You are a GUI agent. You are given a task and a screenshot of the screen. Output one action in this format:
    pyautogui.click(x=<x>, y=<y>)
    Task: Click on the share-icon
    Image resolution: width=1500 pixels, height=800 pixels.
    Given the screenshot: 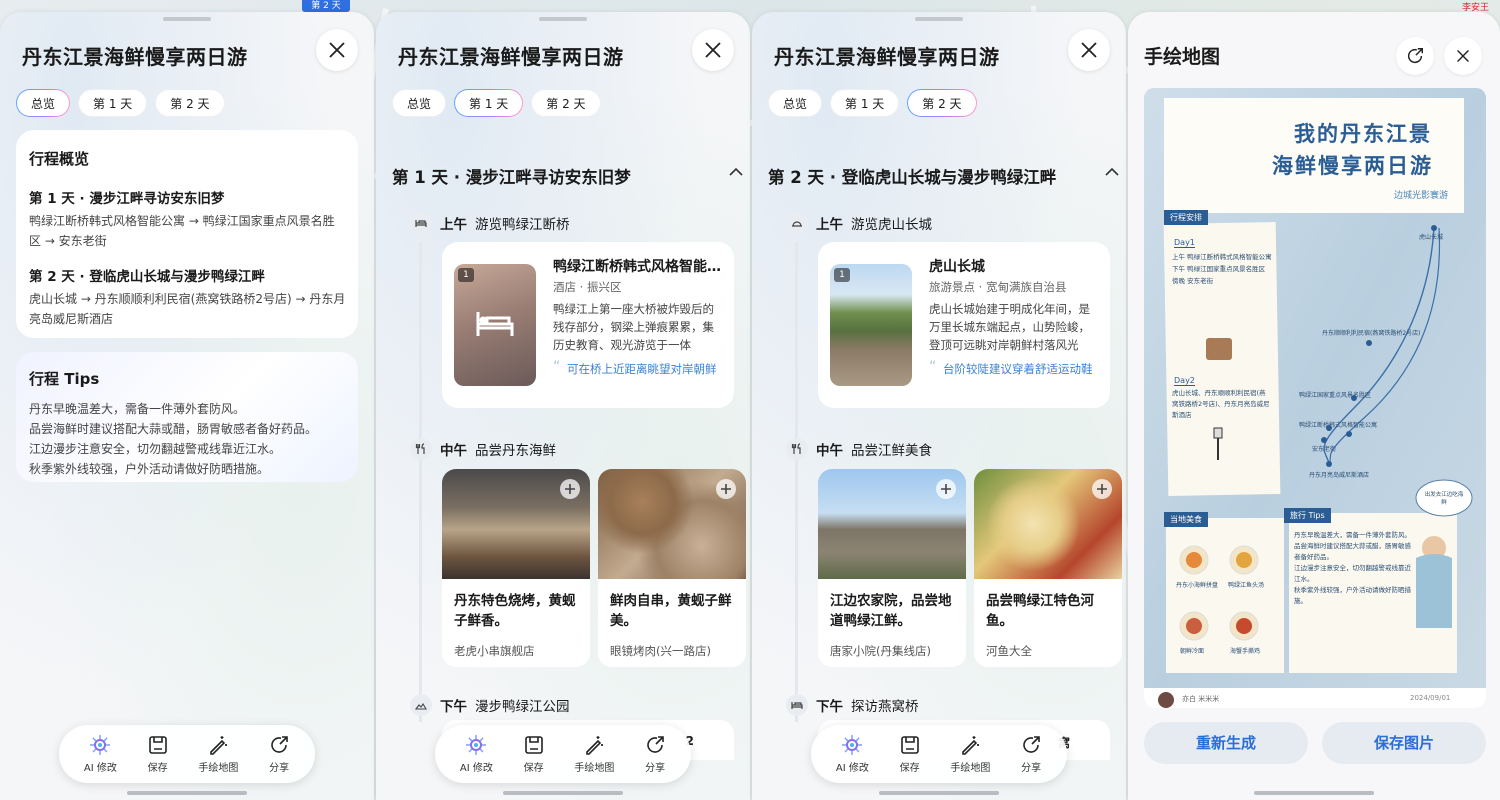 What is the action you would take?
    pyautogui.click(x=1415, y=56)
    